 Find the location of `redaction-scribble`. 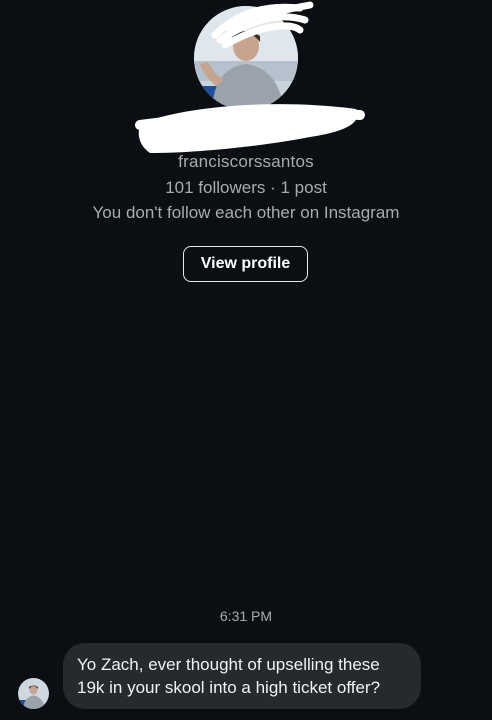

redaction-scribble is located at coordinates (262, 25).